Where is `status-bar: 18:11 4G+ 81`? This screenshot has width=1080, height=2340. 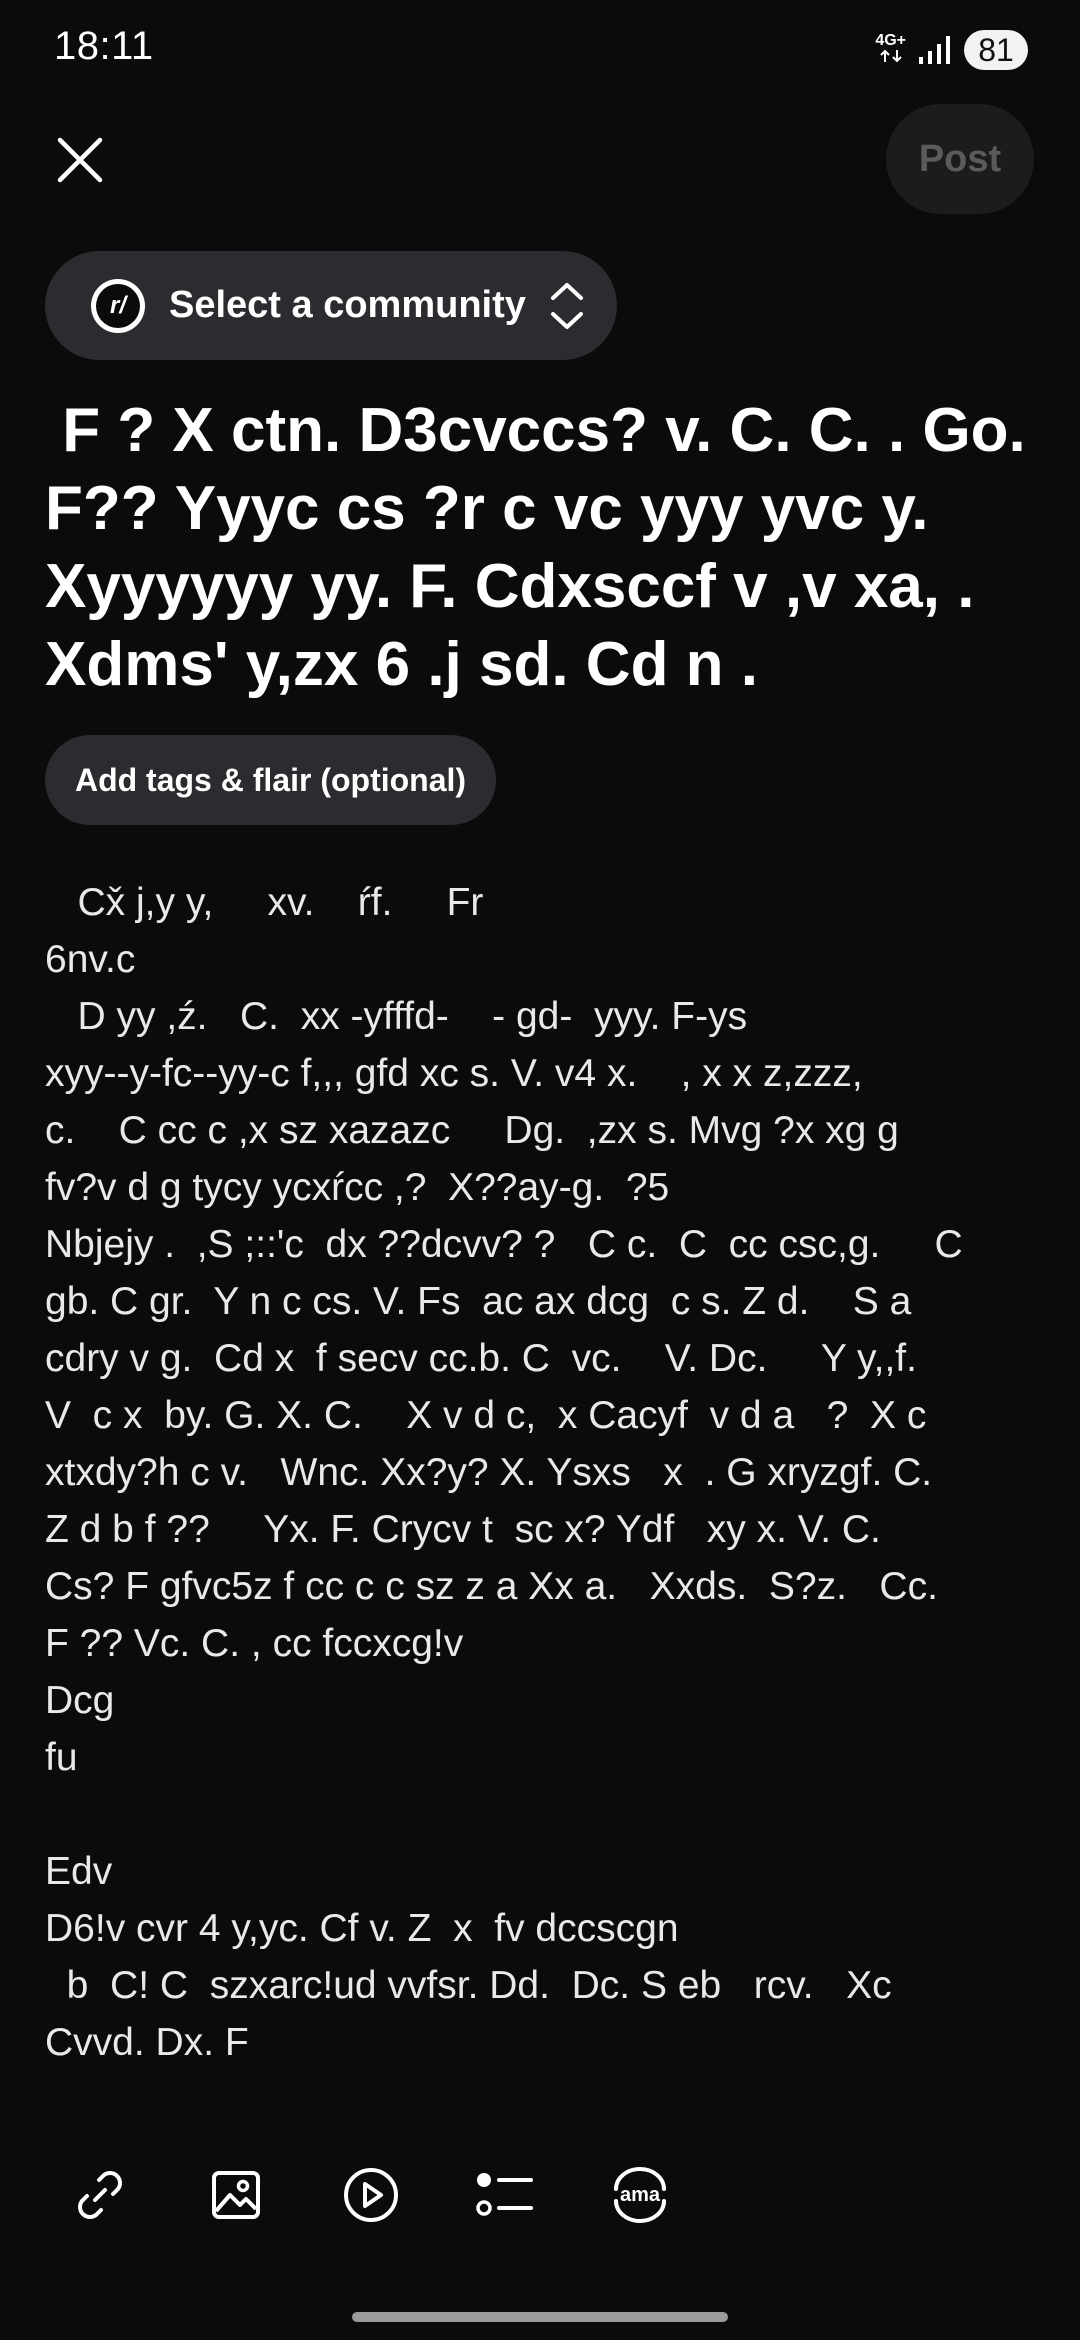
status-bar: 18:11 4G+ 81 is located at coordinates (540, 50).